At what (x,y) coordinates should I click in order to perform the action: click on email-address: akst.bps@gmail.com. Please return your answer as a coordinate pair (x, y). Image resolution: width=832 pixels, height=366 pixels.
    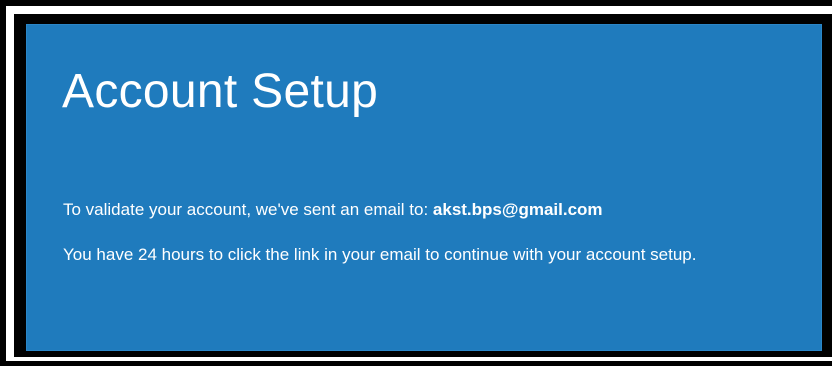
    Looking at the image, I should click on (517, 209).